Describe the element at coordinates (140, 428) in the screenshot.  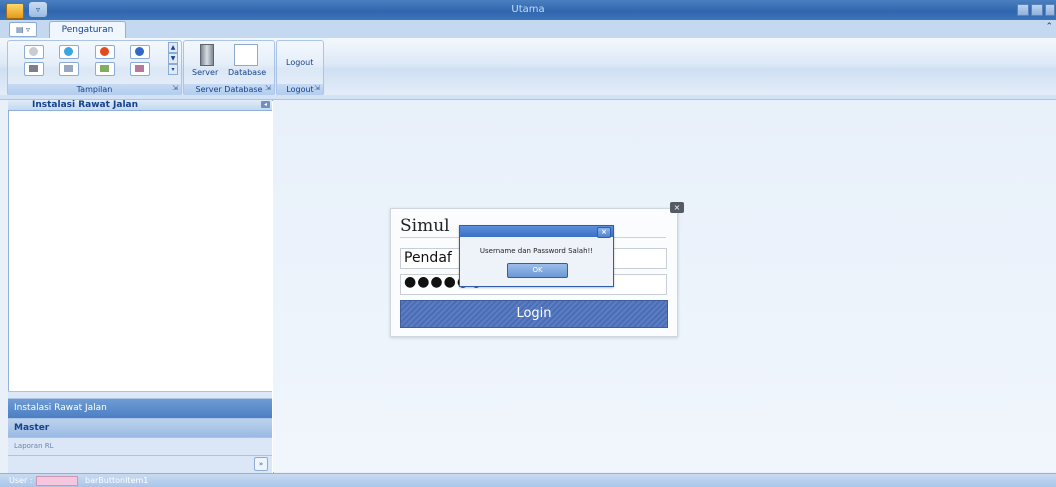
I see `nav-group-master: Master` at that location.